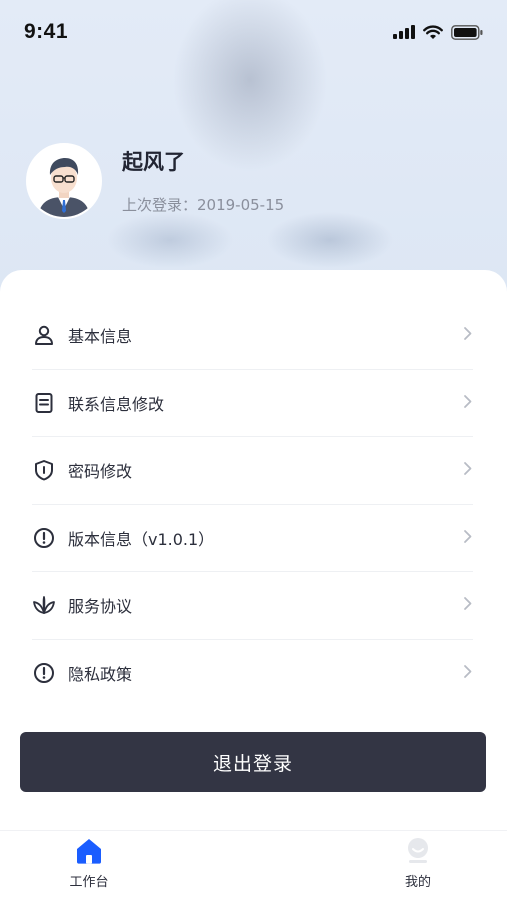  What do you see at coordinates (252, 674) in the screenshot?
I see `menu-item-privacy-policy: 隐私政策` at bounding box center [252, 674].